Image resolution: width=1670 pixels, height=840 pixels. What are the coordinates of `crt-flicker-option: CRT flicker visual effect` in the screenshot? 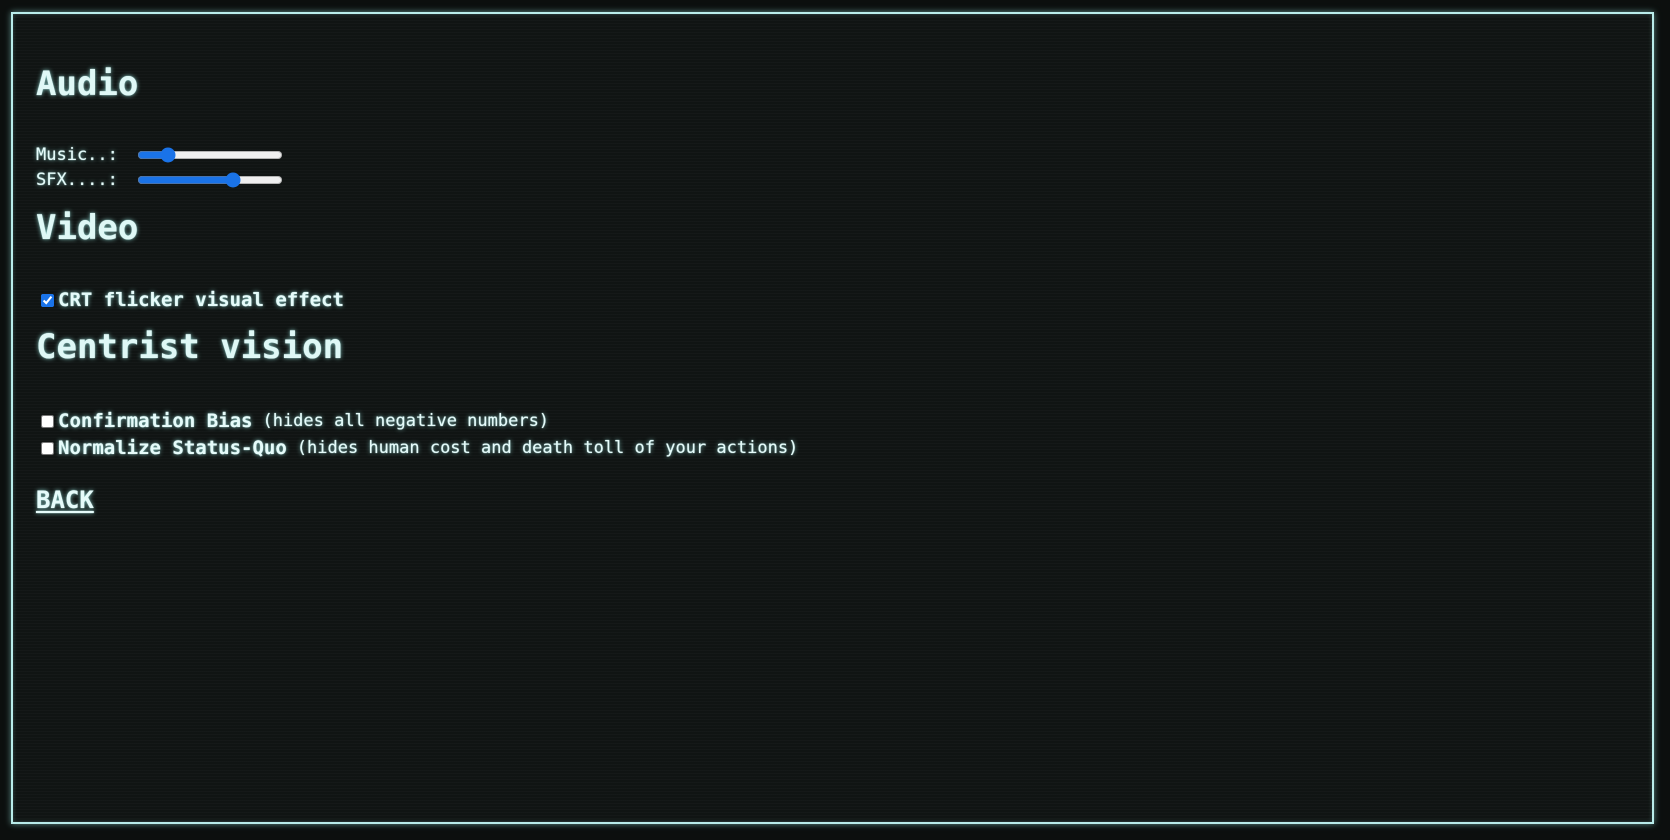 It's located at (190, 300).